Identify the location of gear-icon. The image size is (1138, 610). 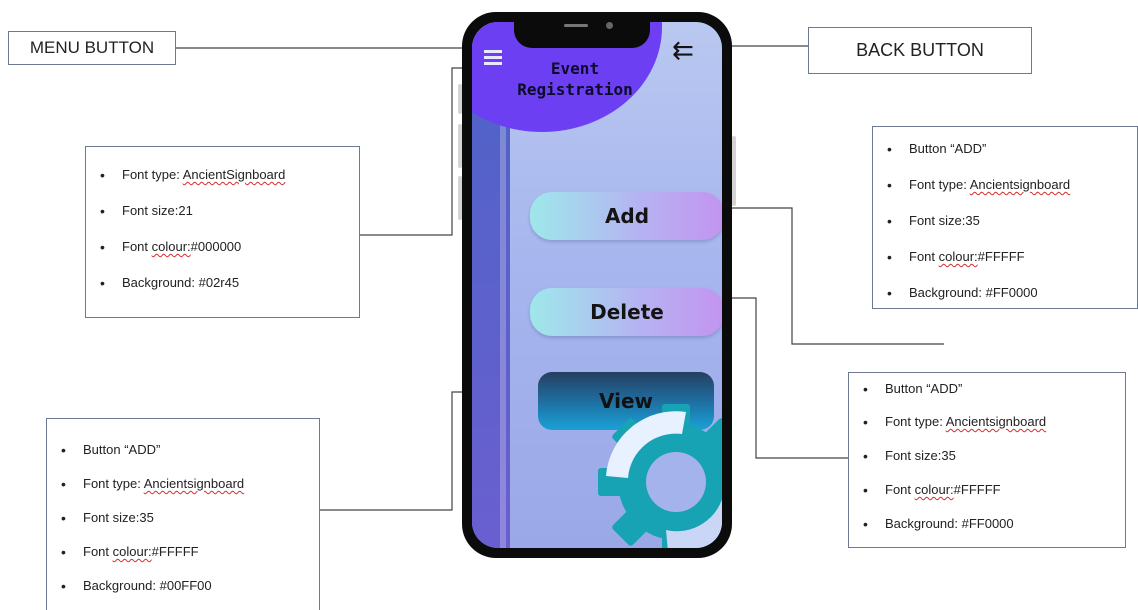
(660, 476).